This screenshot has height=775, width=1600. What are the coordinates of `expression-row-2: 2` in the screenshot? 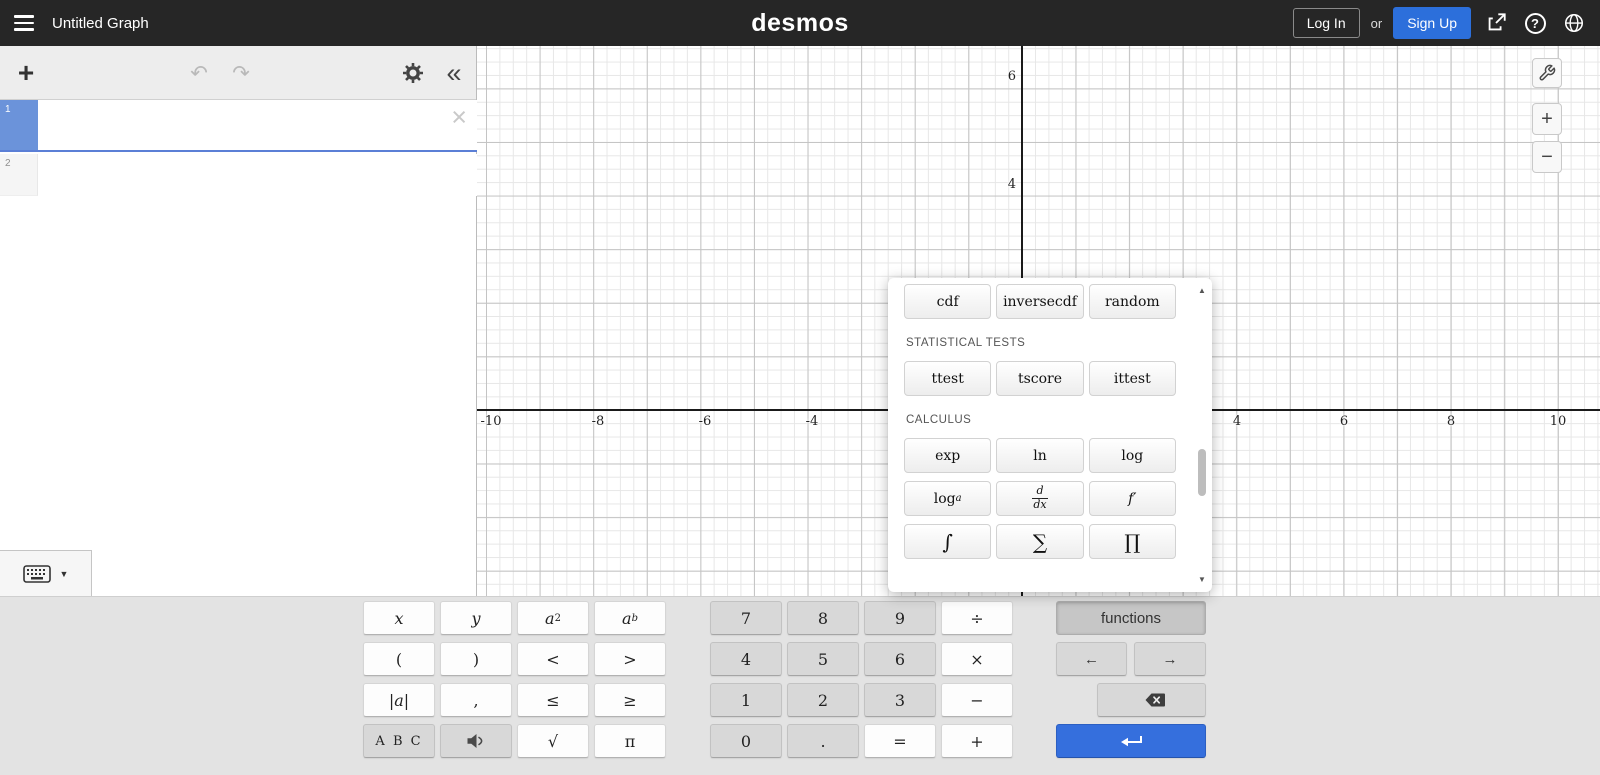 It's located at (238, 175).